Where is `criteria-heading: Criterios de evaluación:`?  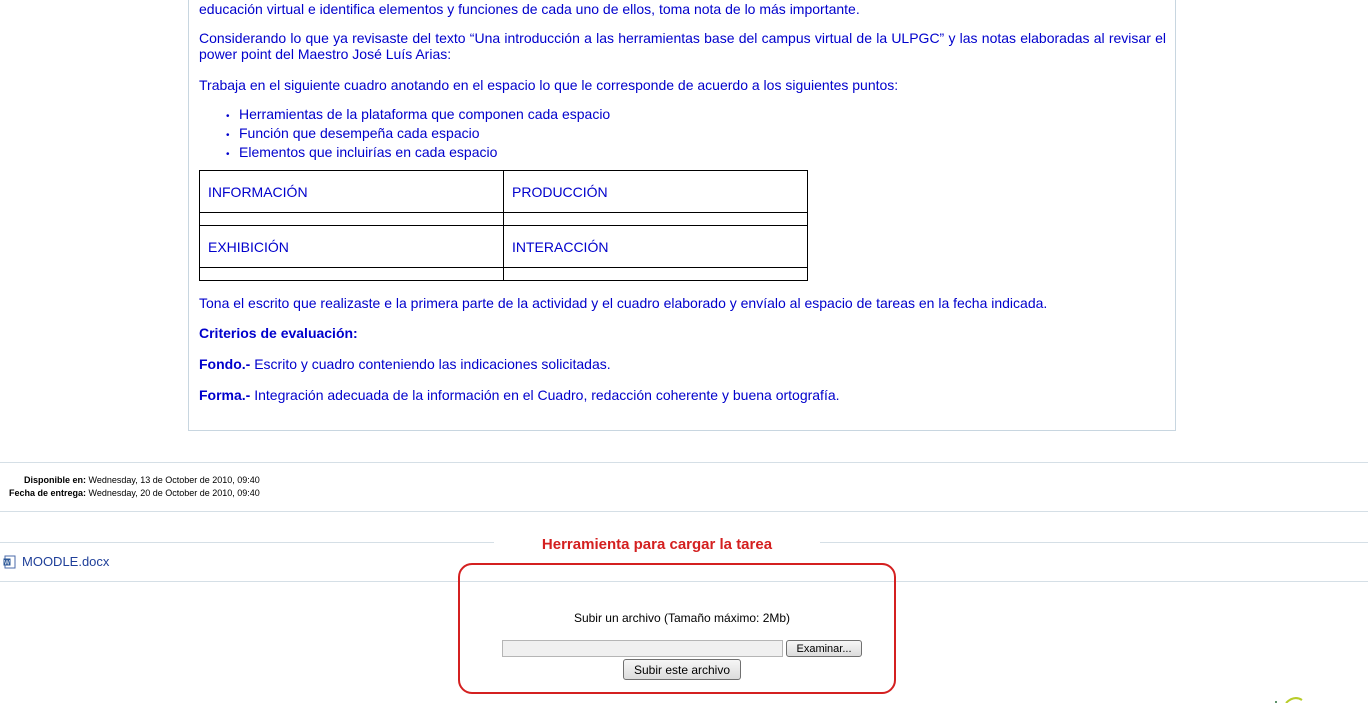 criteria-heading: Criterios de evaluación: is located at coordinates (278, 333).